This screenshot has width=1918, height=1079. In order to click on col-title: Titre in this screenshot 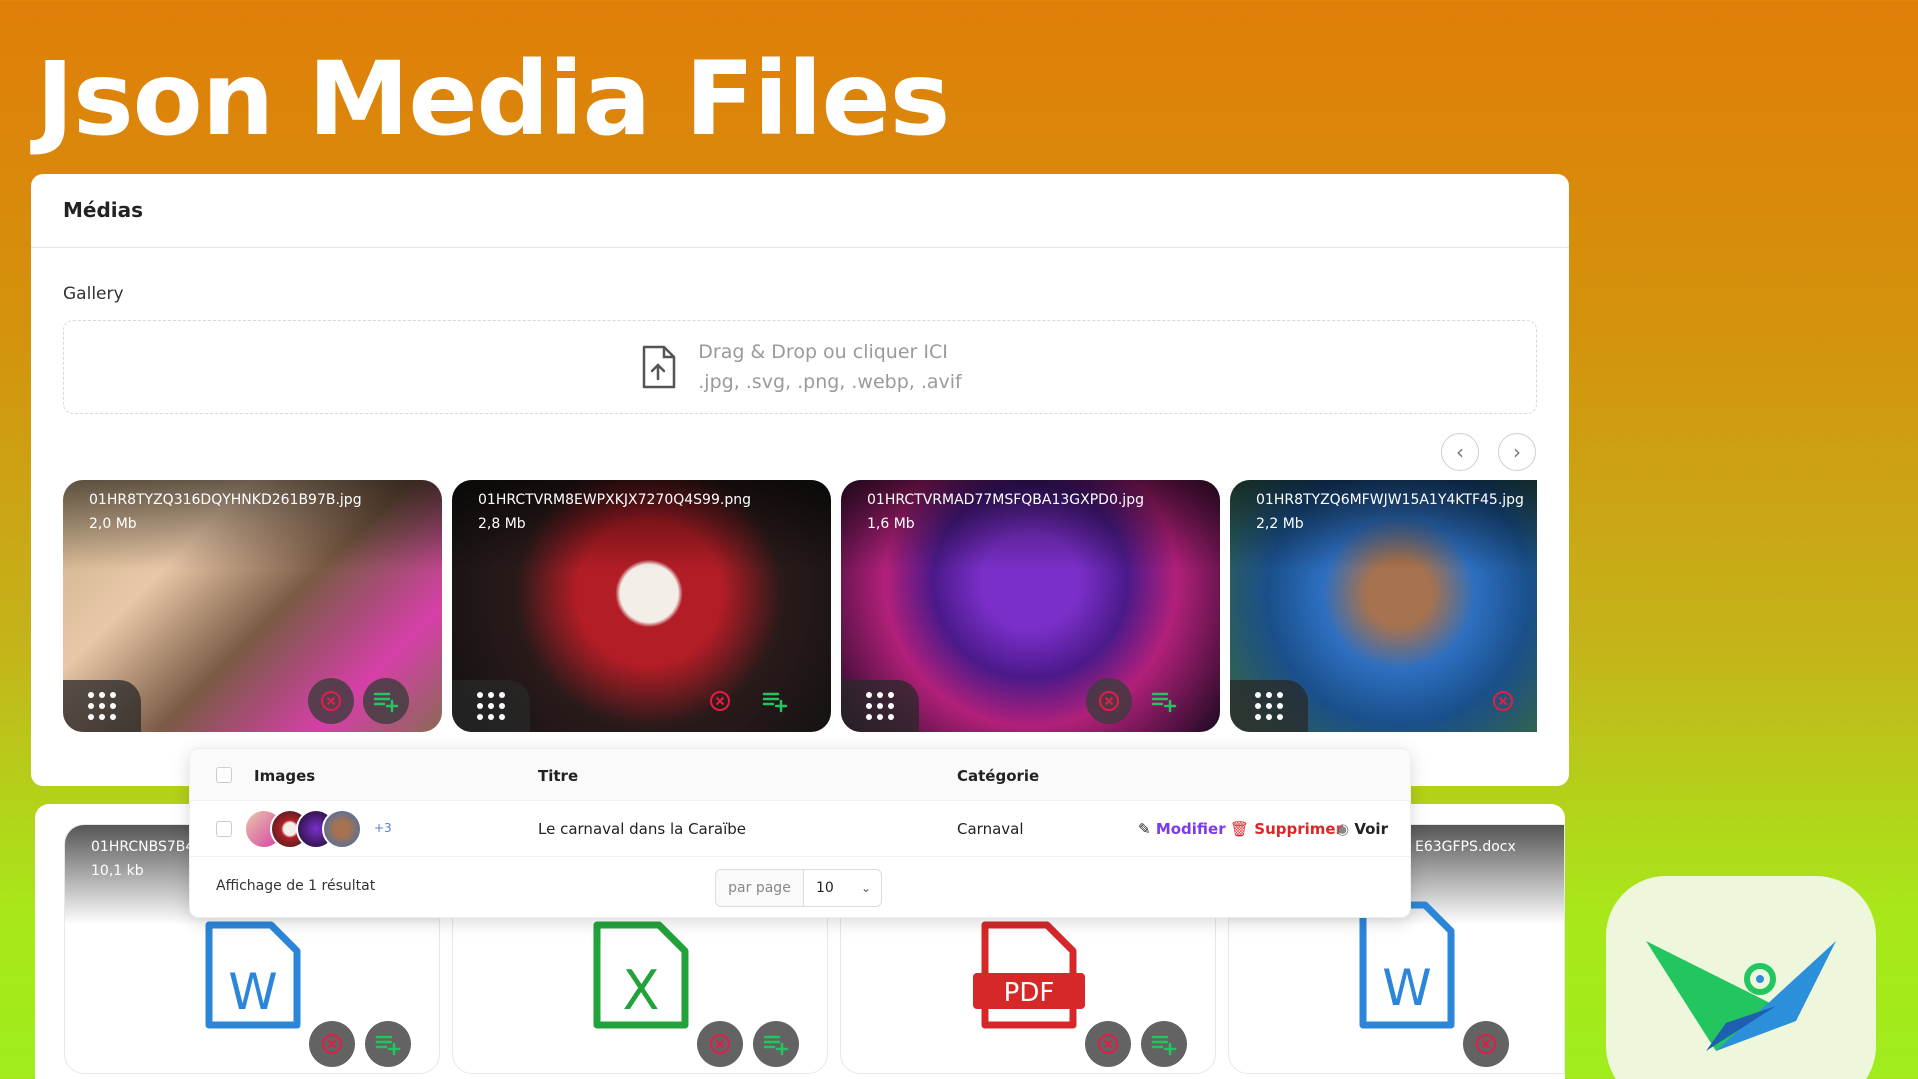, I will do `click(558, 776)`.